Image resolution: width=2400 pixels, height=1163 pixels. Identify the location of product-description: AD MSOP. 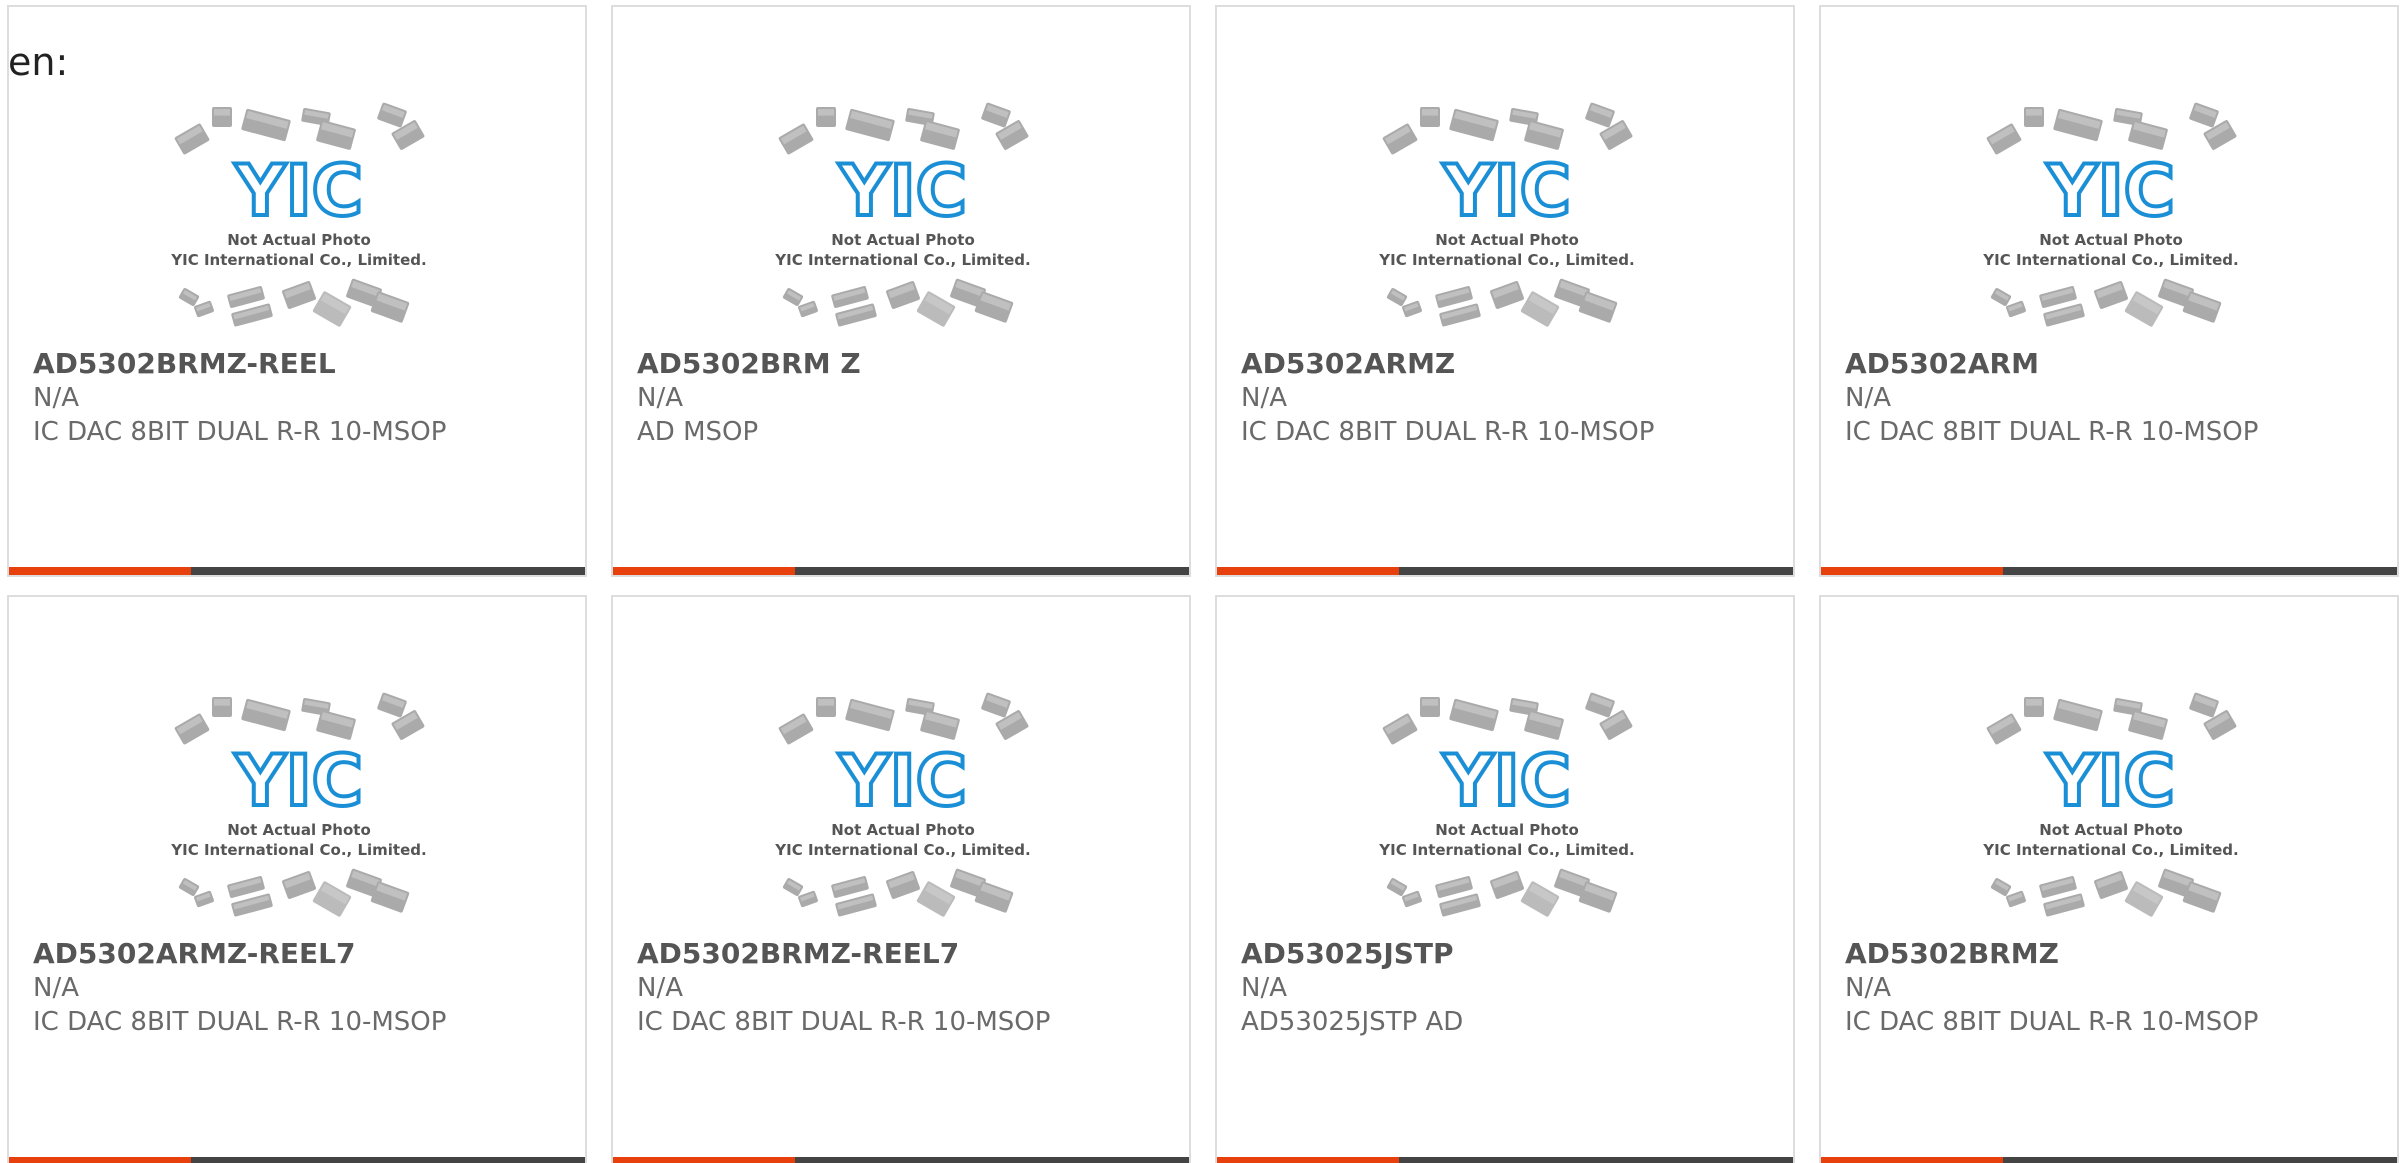
(698, 432).